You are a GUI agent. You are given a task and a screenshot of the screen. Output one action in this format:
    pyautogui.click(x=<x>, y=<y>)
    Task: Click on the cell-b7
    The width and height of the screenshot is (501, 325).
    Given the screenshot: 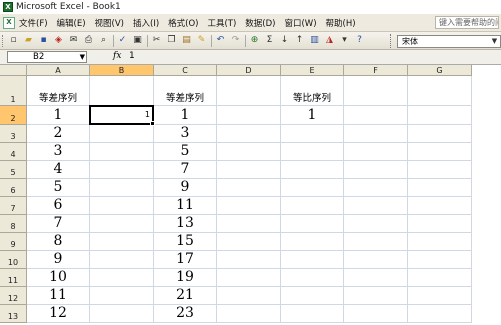 What is the action you would take?
    pyautogui.click(x=122, y=206)
    